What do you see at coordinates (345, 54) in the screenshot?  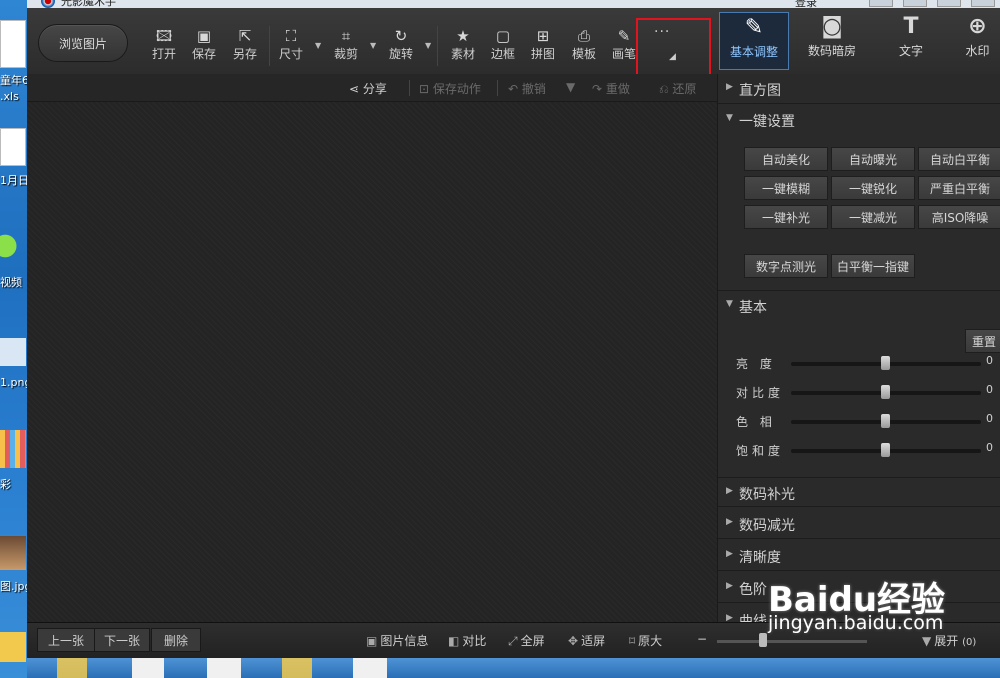 I see `tool-label: 裁剪` at bounding box center [345, 54].